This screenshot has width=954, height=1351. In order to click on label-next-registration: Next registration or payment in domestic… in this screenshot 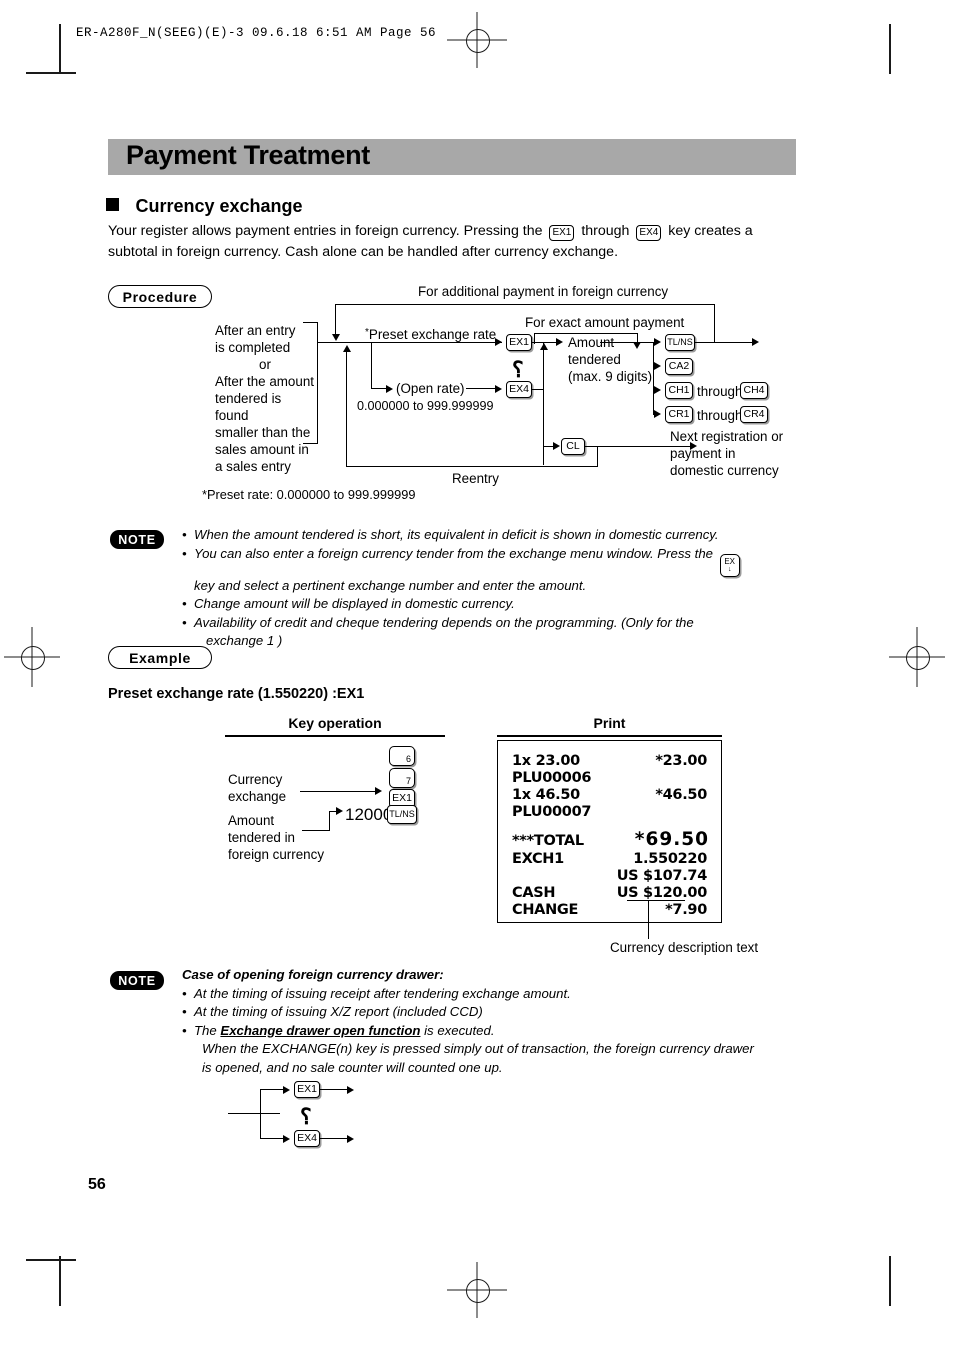, I will do `click(735, 453)`.